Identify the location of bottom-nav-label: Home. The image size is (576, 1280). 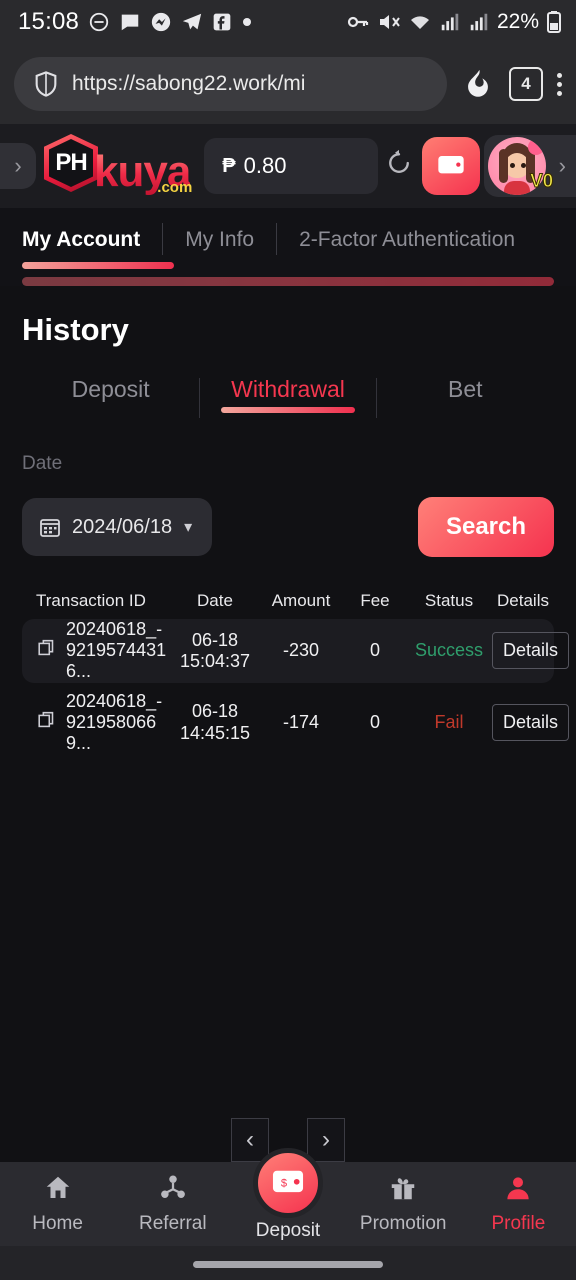
(57, 1223).